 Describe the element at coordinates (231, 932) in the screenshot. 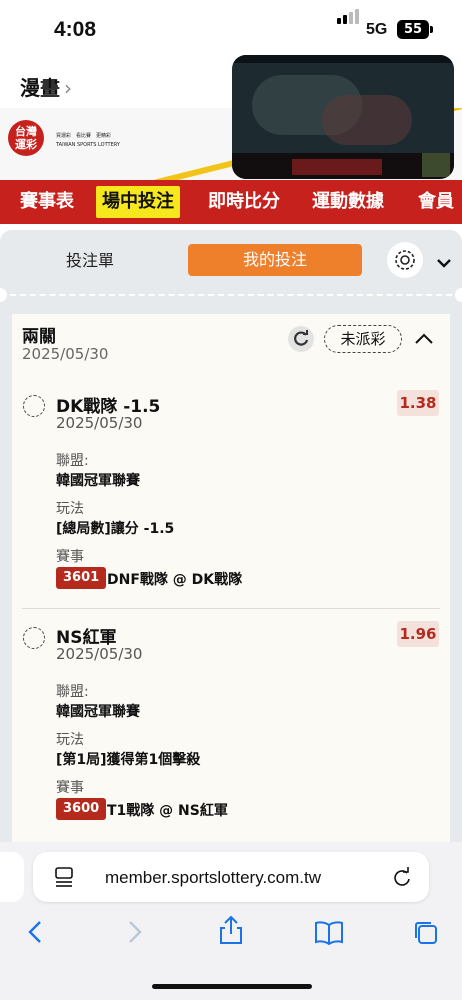

I see `share-icon` at that location.